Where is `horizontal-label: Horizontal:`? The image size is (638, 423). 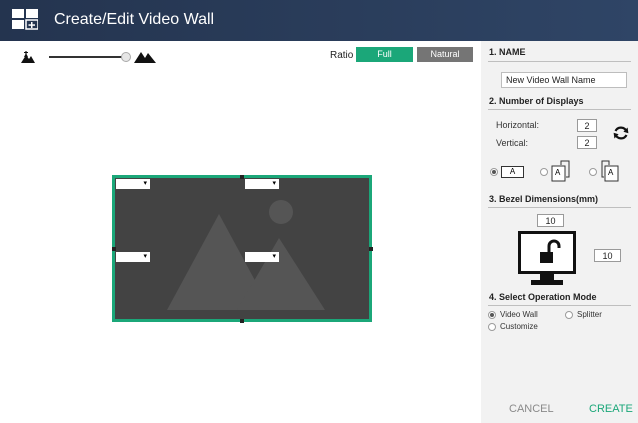 horizontal-label: Horizontal: is located at coordinates (518, 125).